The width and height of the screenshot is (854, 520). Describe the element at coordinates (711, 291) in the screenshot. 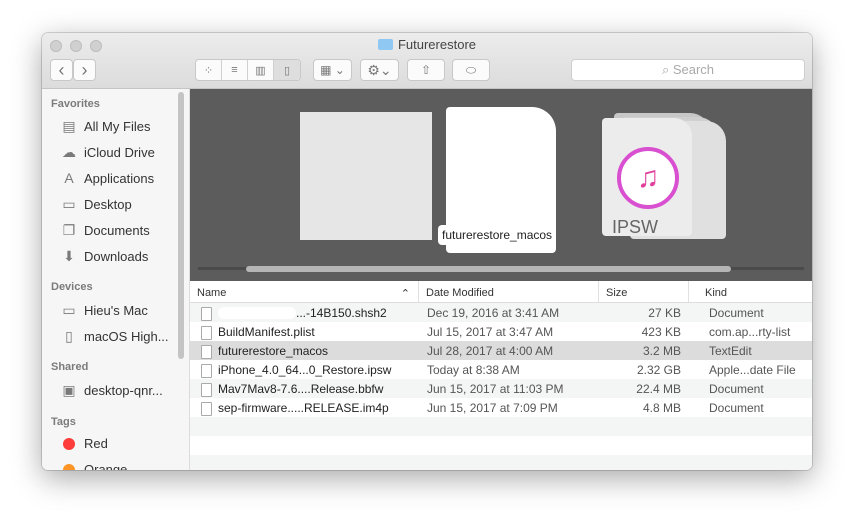

I see `column-kind: Kind` at that location.